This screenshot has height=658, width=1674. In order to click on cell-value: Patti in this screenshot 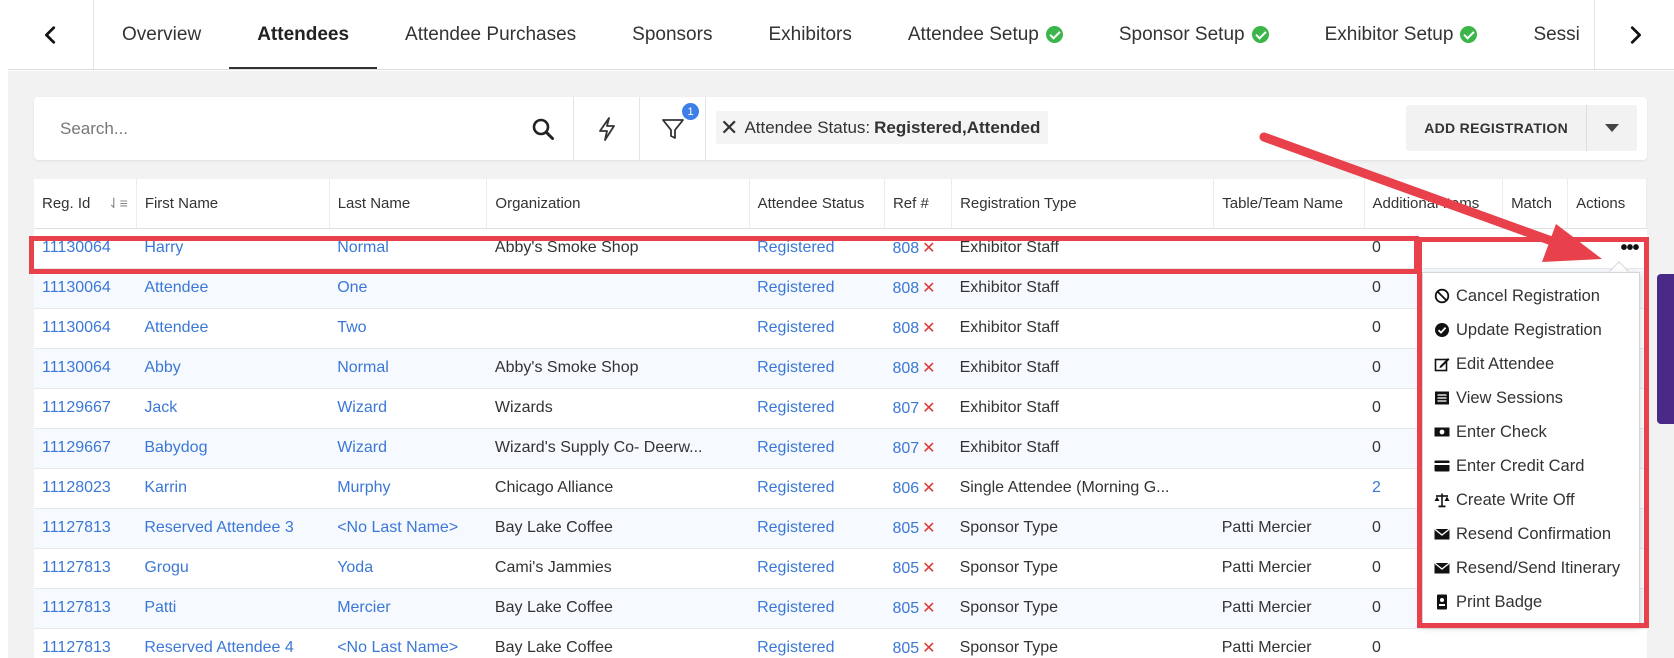, I will do `click(160, 607)`.